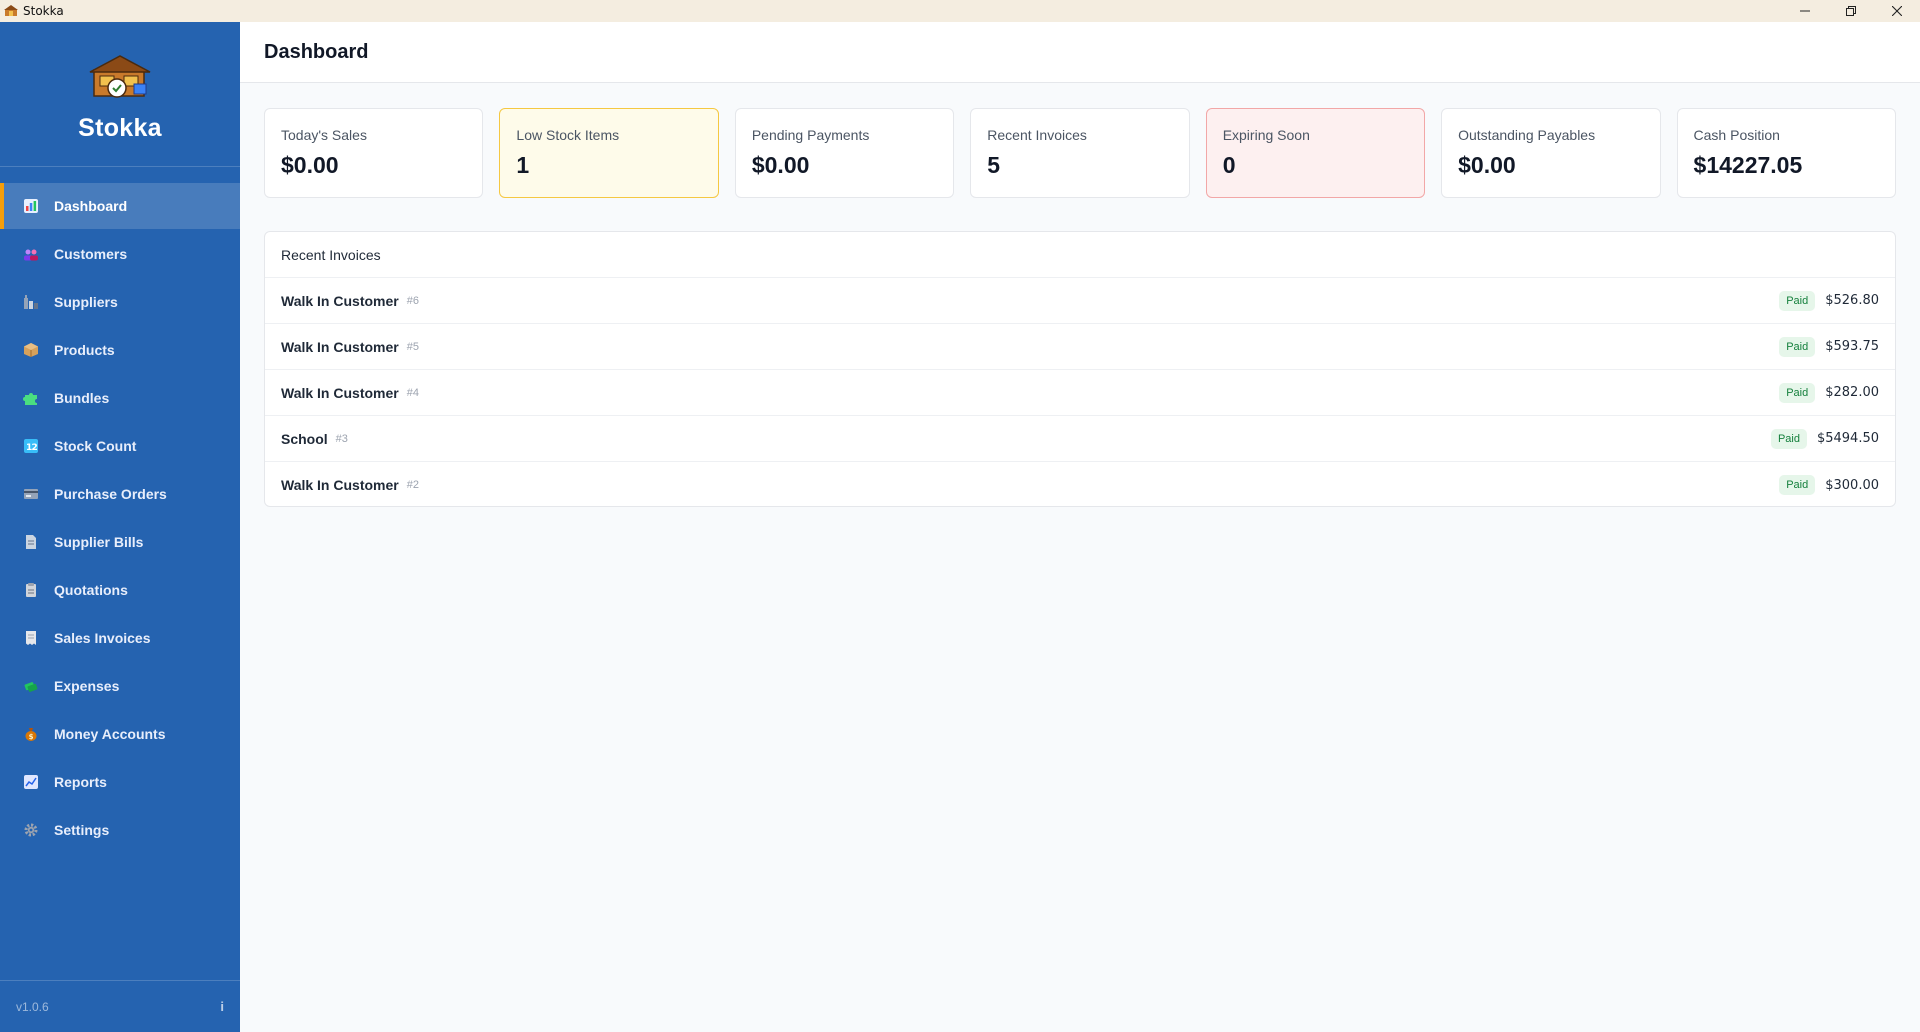  I want to click on invoice-amount: $300.00, so click(1852, 485).